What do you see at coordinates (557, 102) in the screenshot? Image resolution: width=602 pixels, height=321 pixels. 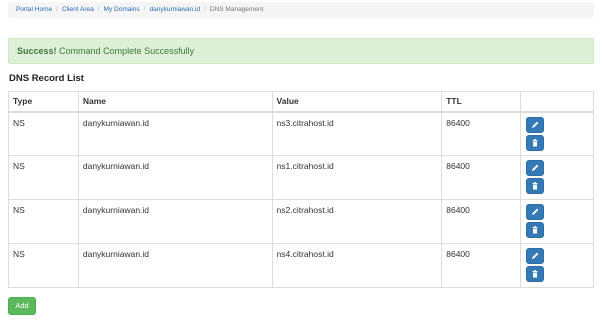 I see `header-actions` at bounding box center [557, 102].